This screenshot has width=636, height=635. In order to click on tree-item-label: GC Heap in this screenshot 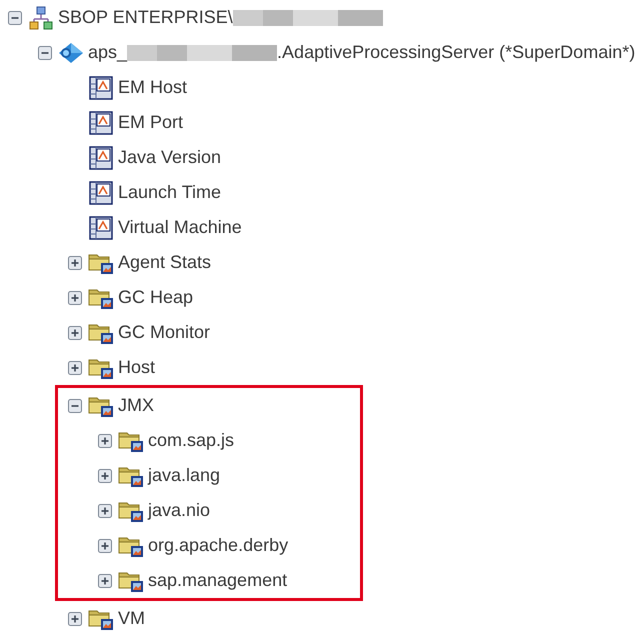, I will do `click(156, 297)`.